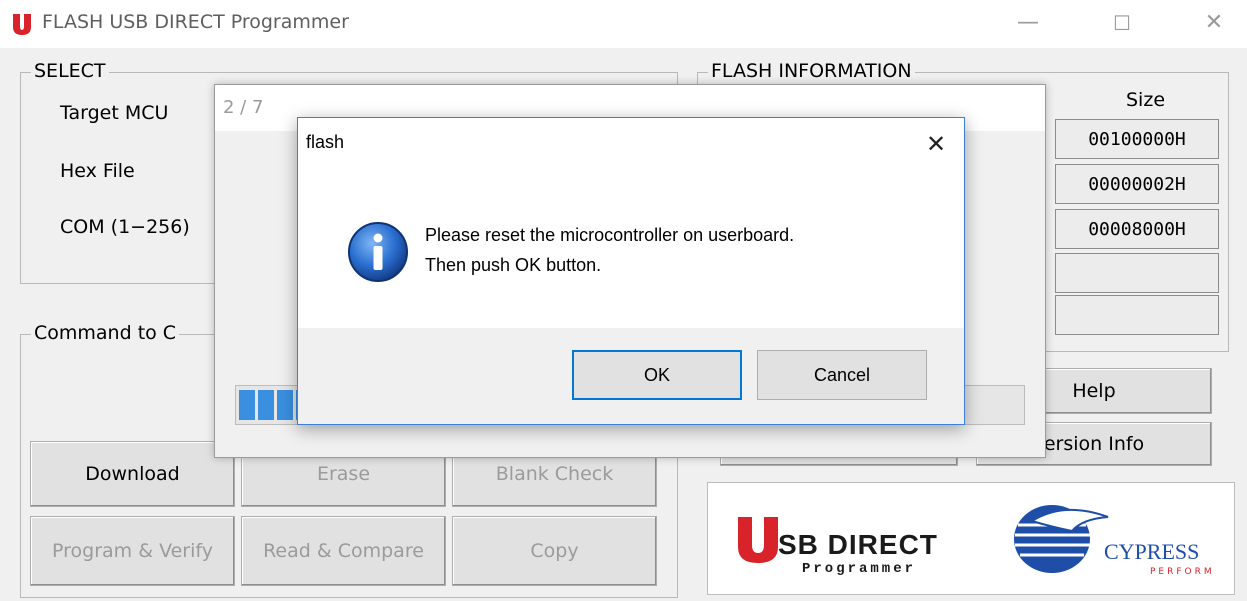 The height and width of the screenshot is (601, 1247). Describe the element at coordinates (105, 333) in the screenshot. I see `command-legend: Command to C` at that location.